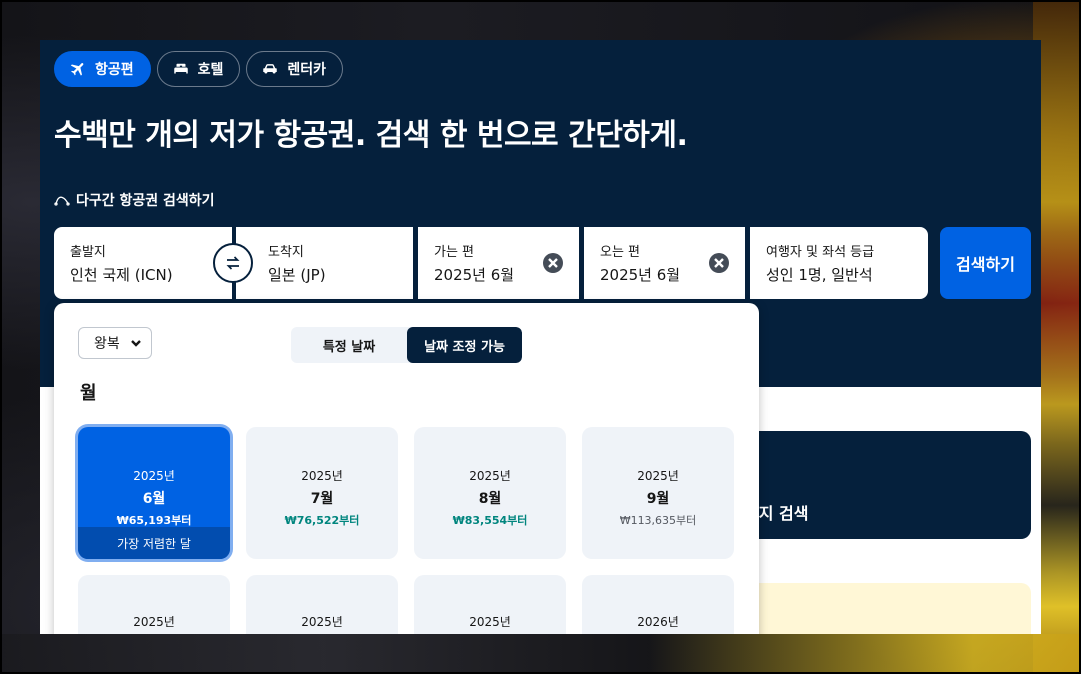  I want to click on swap-arrows-icon, so click(233, 263).